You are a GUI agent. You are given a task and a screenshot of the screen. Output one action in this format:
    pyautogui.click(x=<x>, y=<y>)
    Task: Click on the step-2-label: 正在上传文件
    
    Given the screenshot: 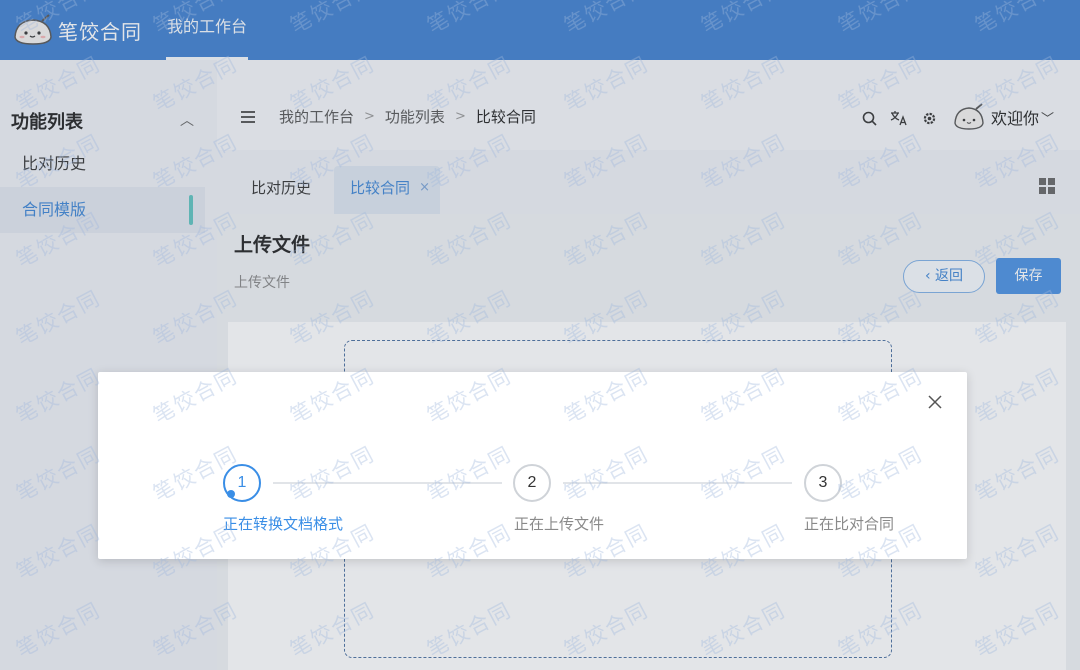 What is the action you would take?
    pyautogui.click(x=559, y=524)
    